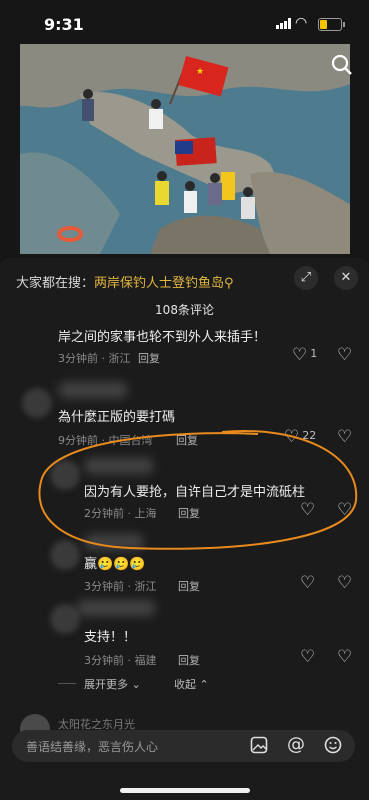  Describe the element at coordinates (195, 492) in the screenshot. I see `comment-text: 因为有人要抢，自许自己才是中流砥柱` at that location.